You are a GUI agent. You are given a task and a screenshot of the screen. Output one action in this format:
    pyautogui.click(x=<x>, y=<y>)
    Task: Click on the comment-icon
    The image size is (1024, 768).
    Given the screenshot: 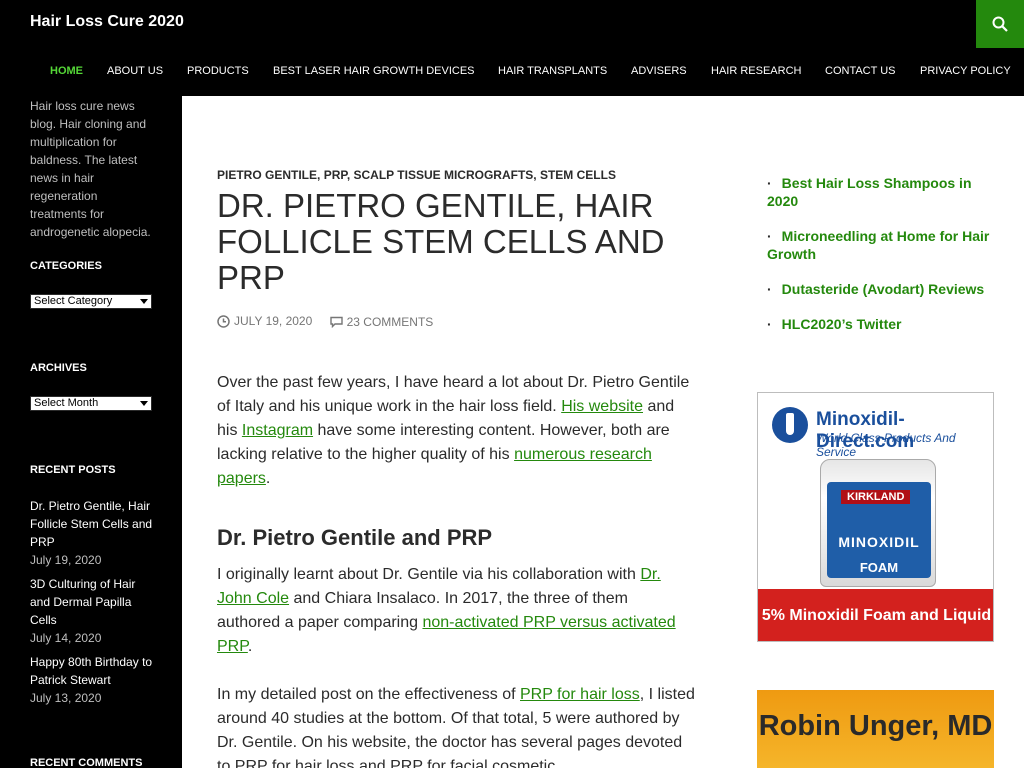 What is the action you would take?
    pyautogui.click(x=336, y=322)
    